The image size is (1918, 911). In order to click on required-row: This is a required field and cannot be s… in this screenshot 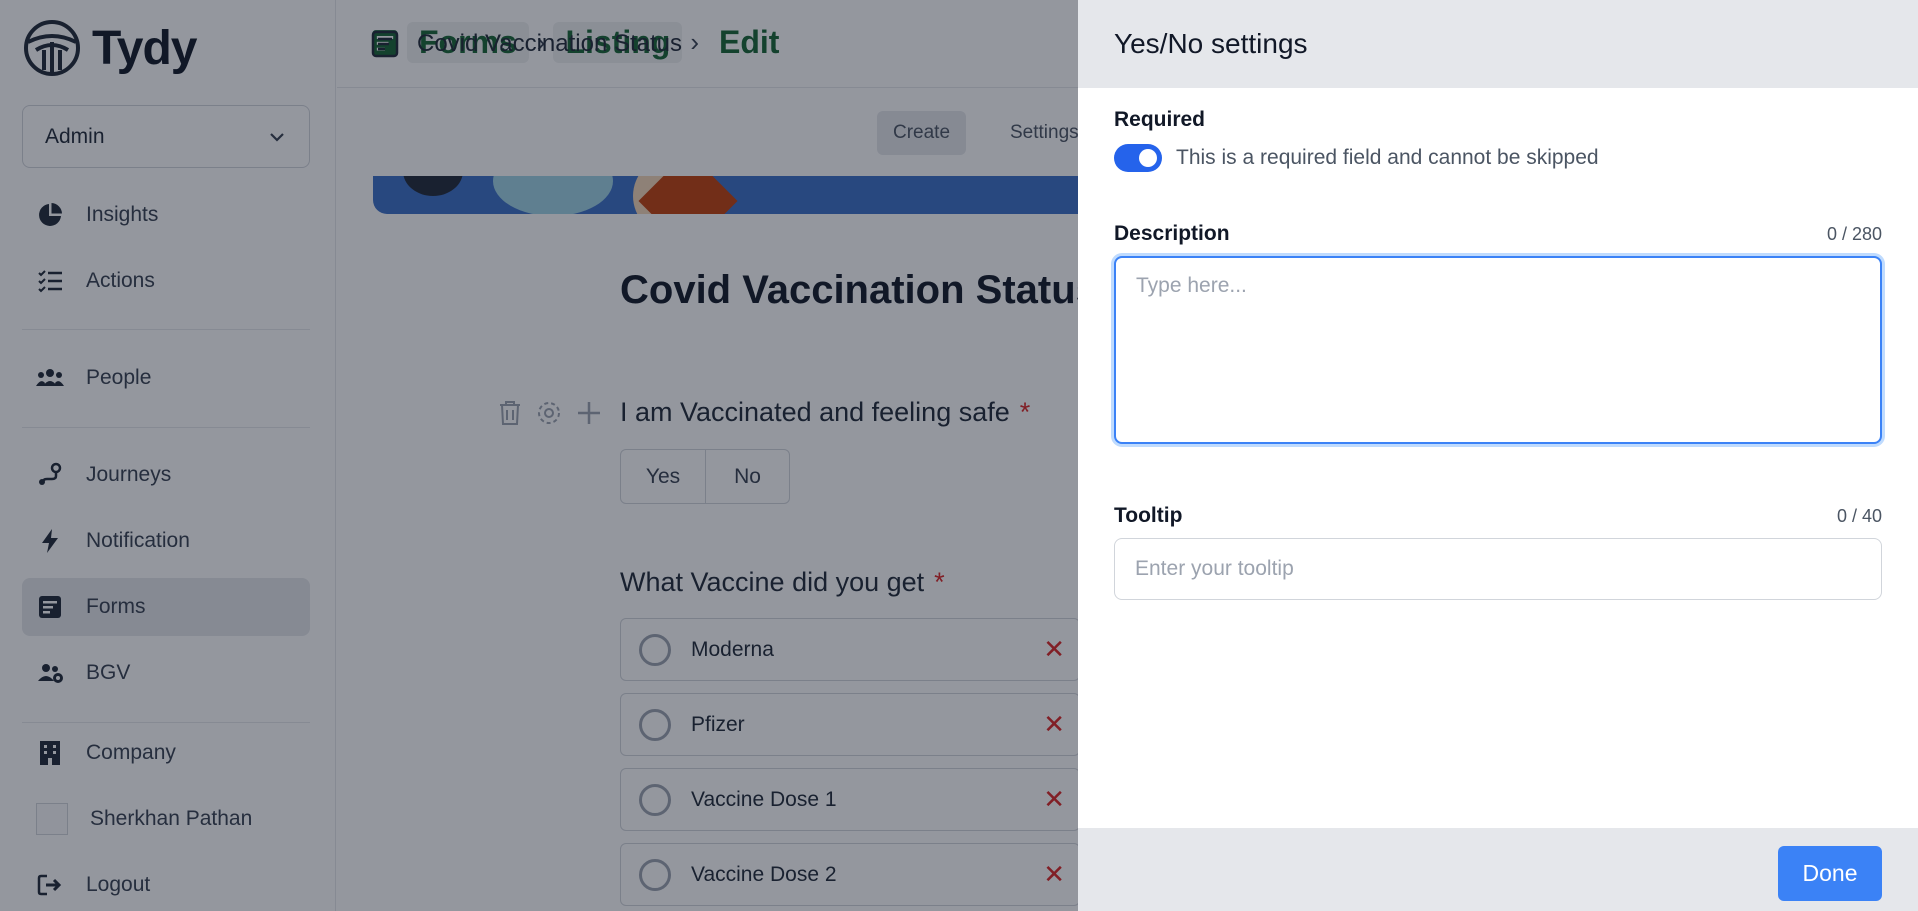, I will do `click(1356, 158)`.